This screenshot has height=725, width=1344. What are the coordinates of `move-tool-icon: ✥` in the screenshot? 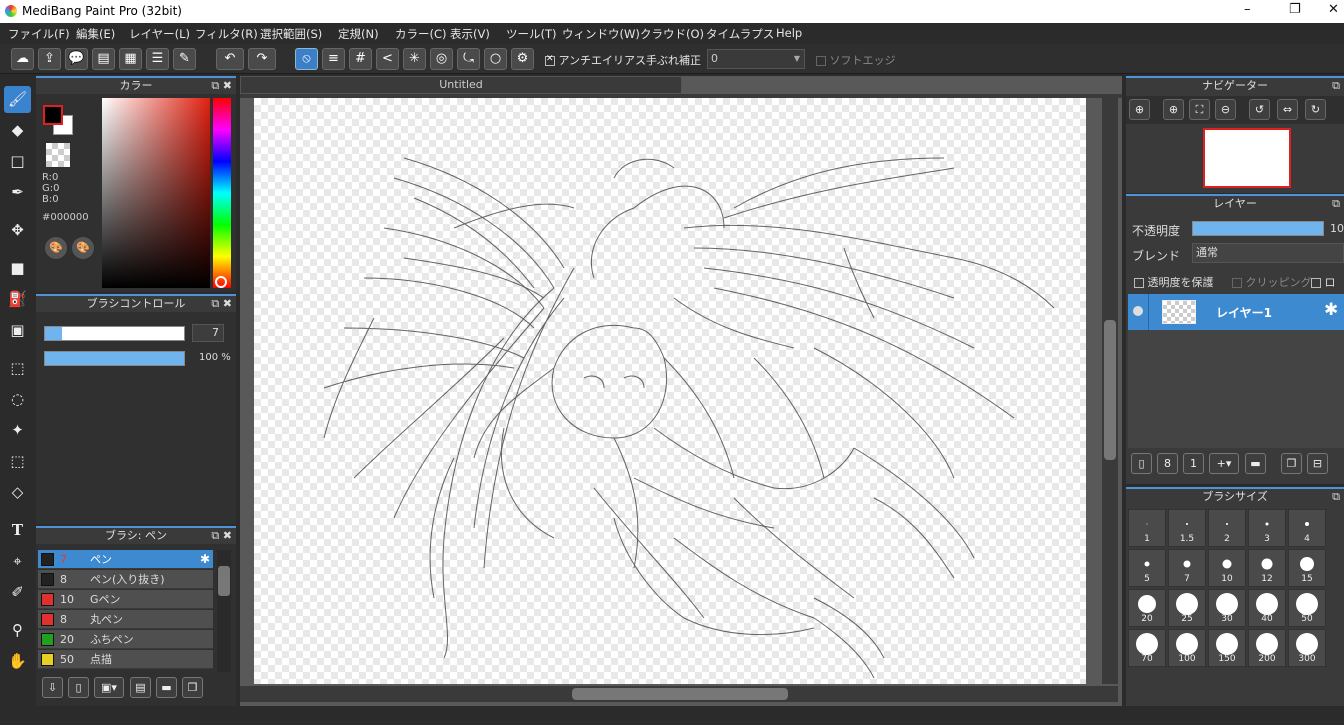 It's located at (17, 230).